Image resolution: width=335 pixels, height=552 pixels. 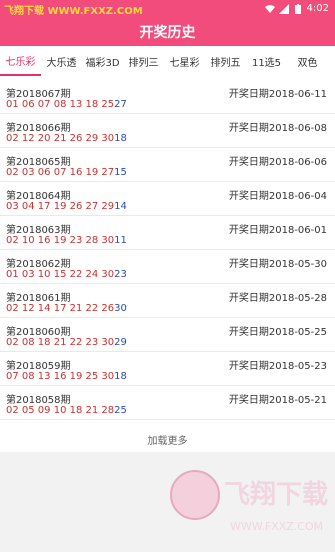 I want to click on tab-pailiewu: 排列五, so click(x=225, y=63).